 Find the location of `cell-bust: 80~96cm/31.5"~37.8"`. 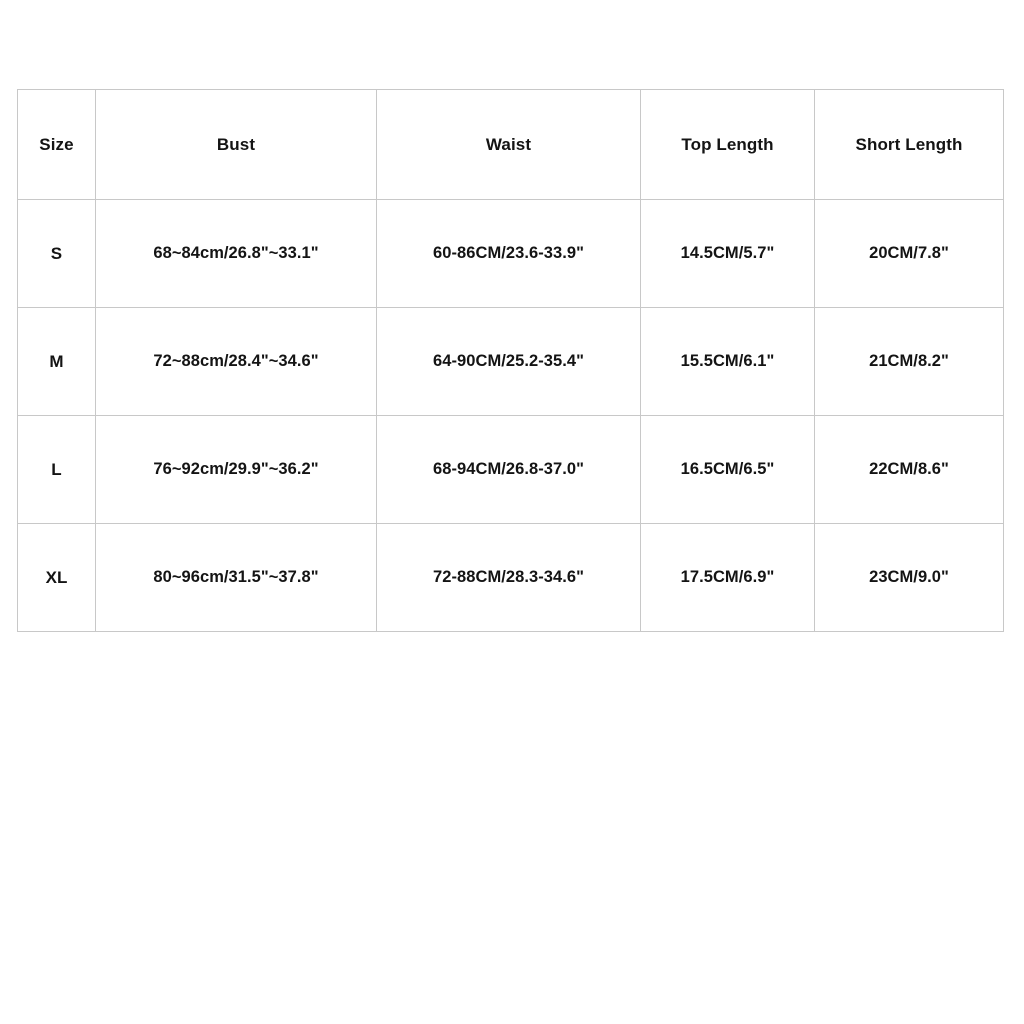

cell-bust: 80~96cm/31.5"~37.8" is located at coordinates (236, 577).